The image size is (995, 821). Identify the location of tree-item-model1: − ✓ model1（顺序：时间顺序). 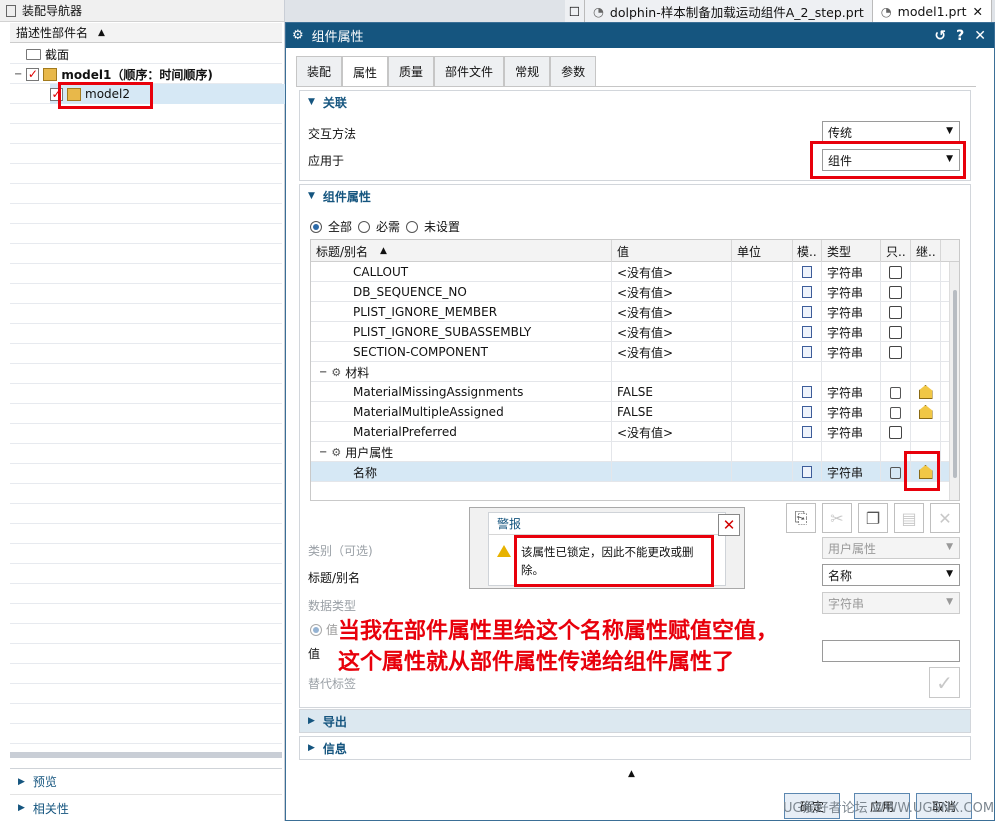
(113, 74).